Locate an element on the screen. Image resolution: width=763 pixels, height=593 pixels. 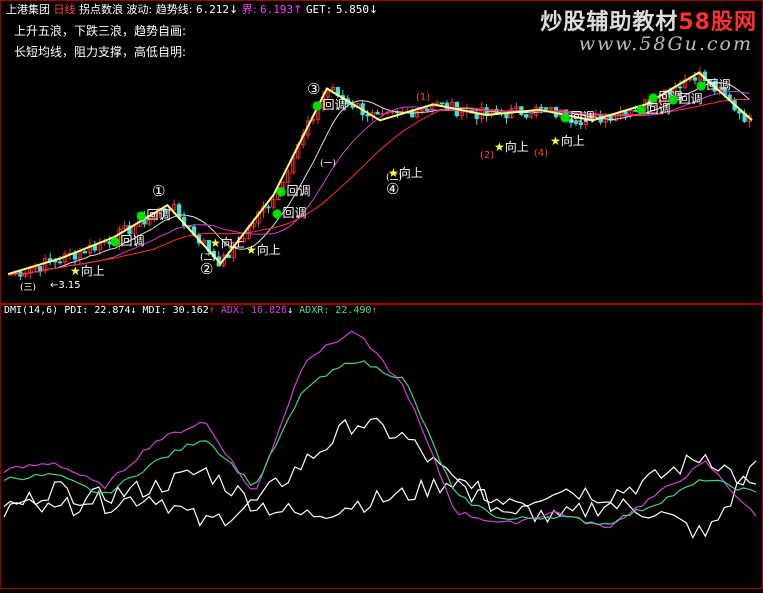
watermark-text-a: 炒股辅助教材 is located at coordinates (609, 22).